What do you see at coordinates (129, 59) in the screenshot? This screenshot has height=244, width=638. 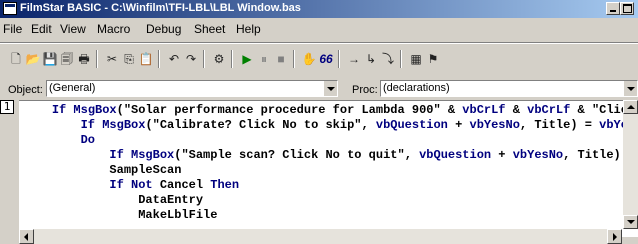 I see `copy-icon: ⎘` at bounding box center [129, 59].